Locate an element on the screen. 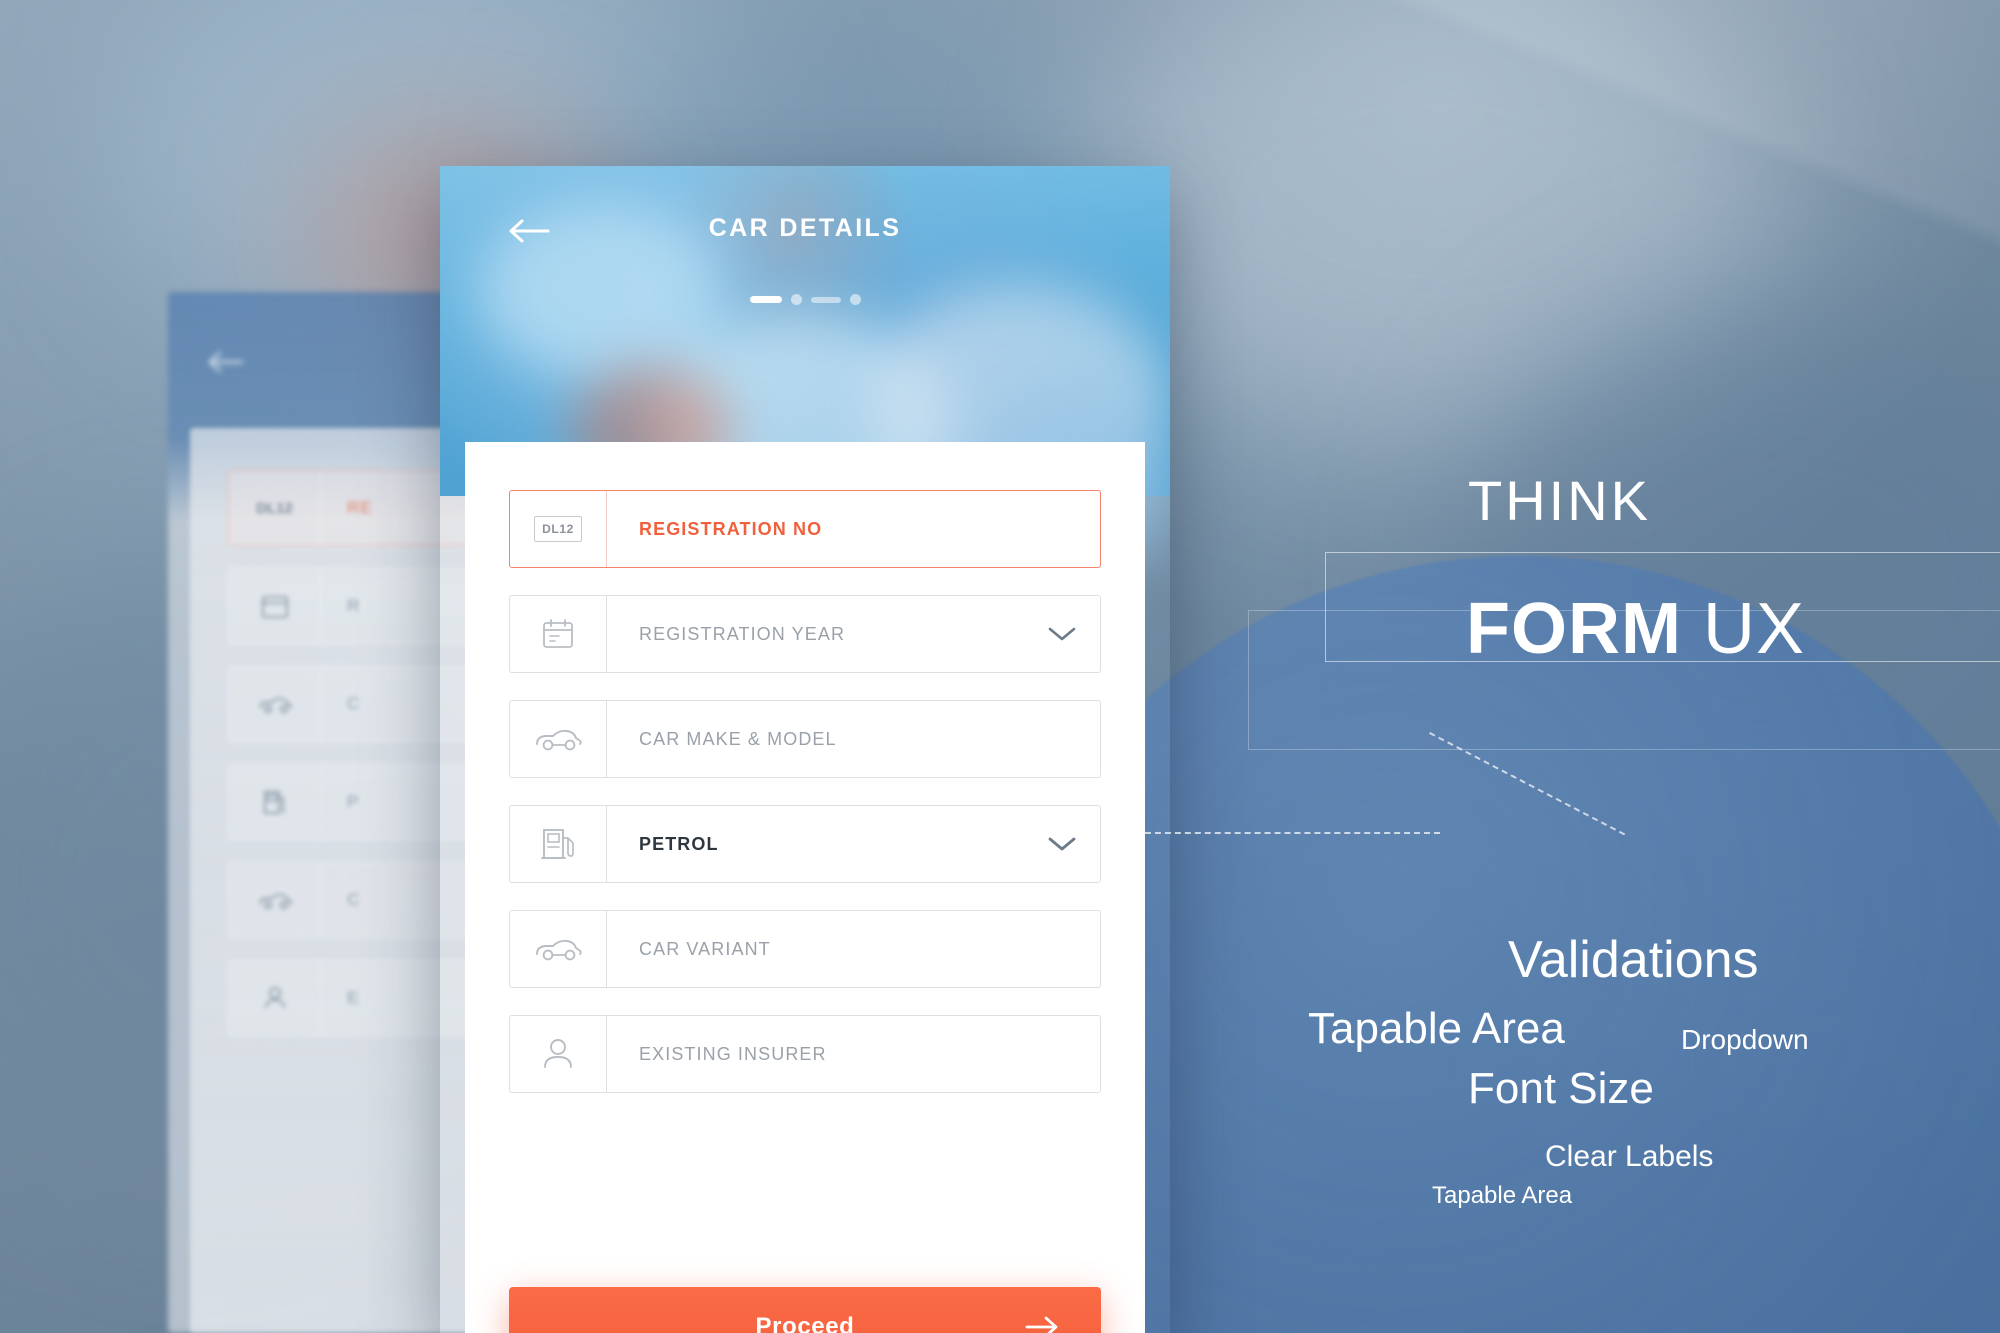 The height and width of the screenshot is (1333, 2000). ux-word: UX is located at coordinates (1754, 629).